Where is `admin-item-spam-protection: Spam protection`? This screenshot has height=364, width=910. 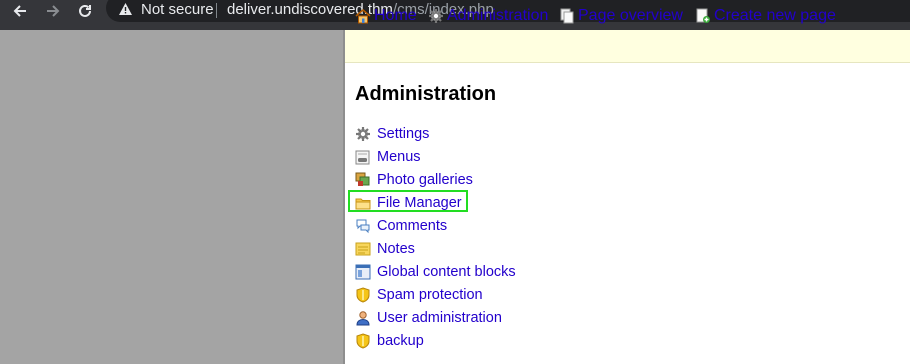 admin-item-spam-protection: Spam protection is located at coordinates (435, 294).